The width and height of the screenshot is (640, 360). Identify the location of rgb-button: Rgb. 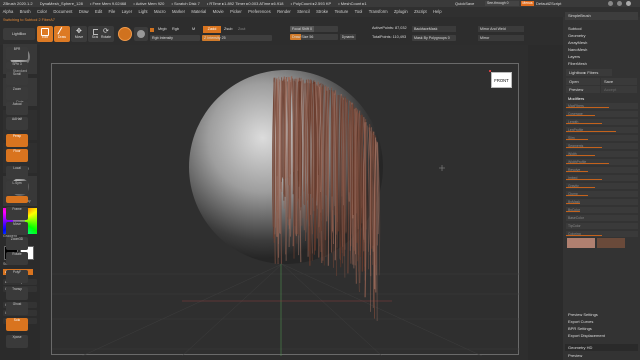
(175, 29).